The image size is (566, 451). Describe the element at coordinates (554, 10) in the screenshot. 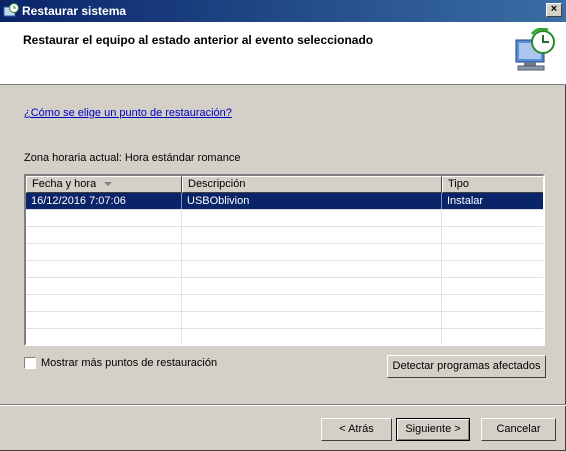

I see `close-button: ×` at that location.